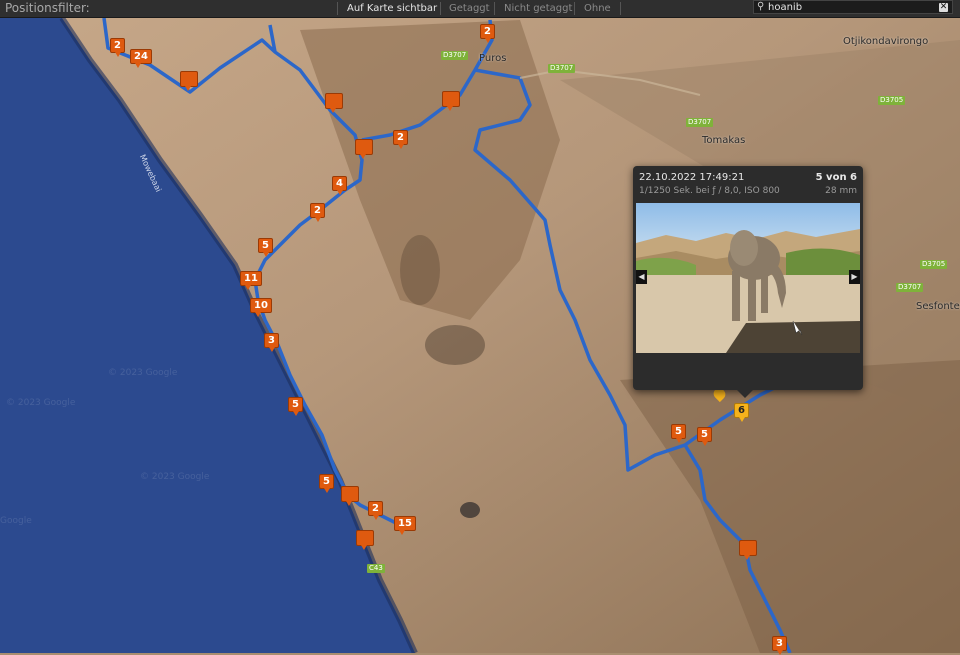 The width and height of the screenshot is (960, 655). Describe the element at coordinates (405, 525) in the screenshot. I see `photo-marker: 15` at that location.